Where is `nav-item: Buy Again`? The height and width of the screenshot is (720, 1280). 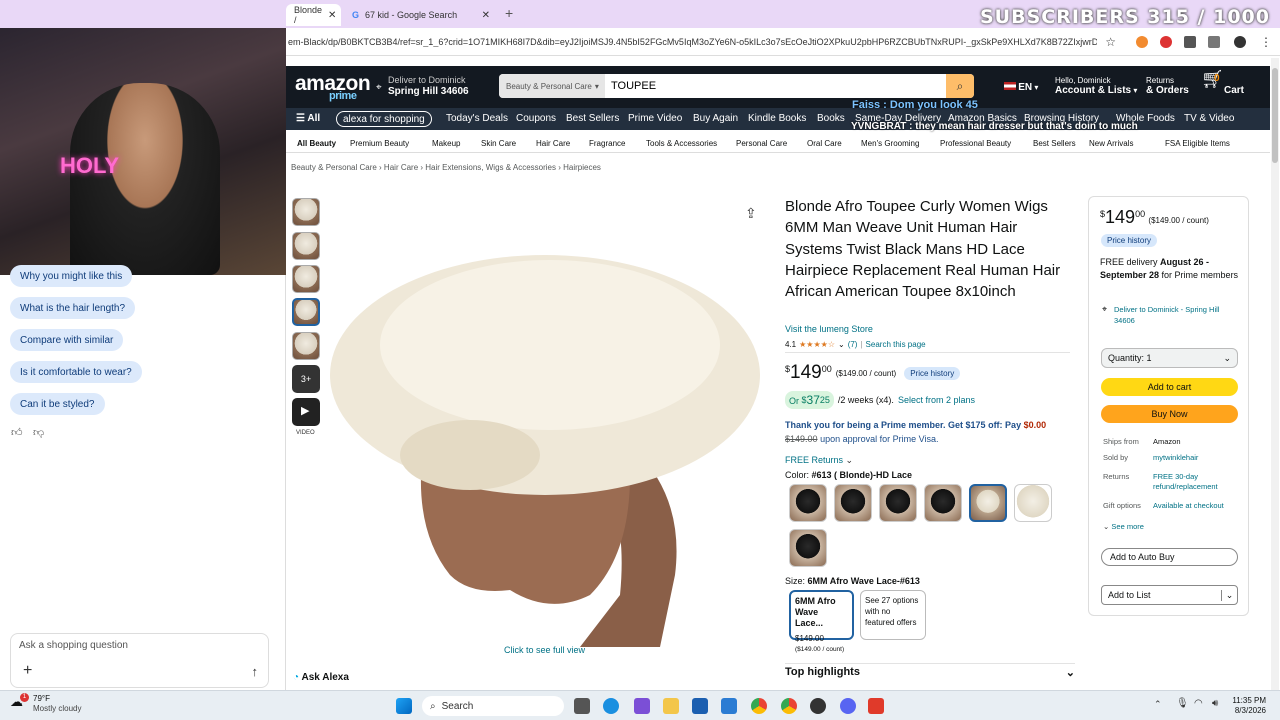
nav-item: Buy Again is located at coordinates (715, 118).